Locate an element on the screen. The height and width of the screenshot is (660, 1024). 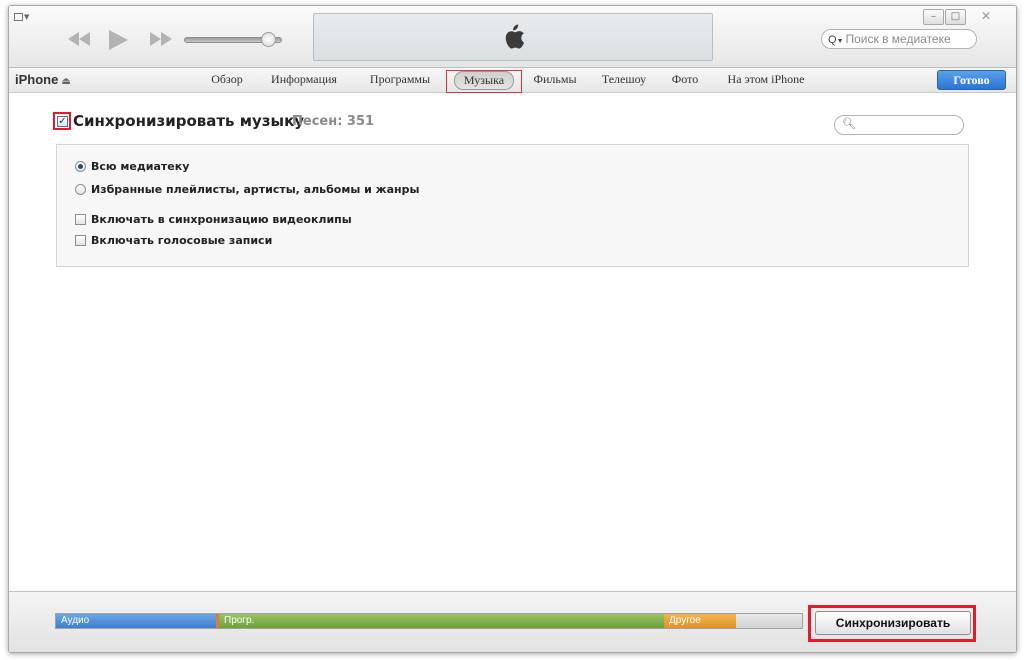
option-include-videos: Включать в синхронизацию видеоклипы is located at coordinates (213, 219).